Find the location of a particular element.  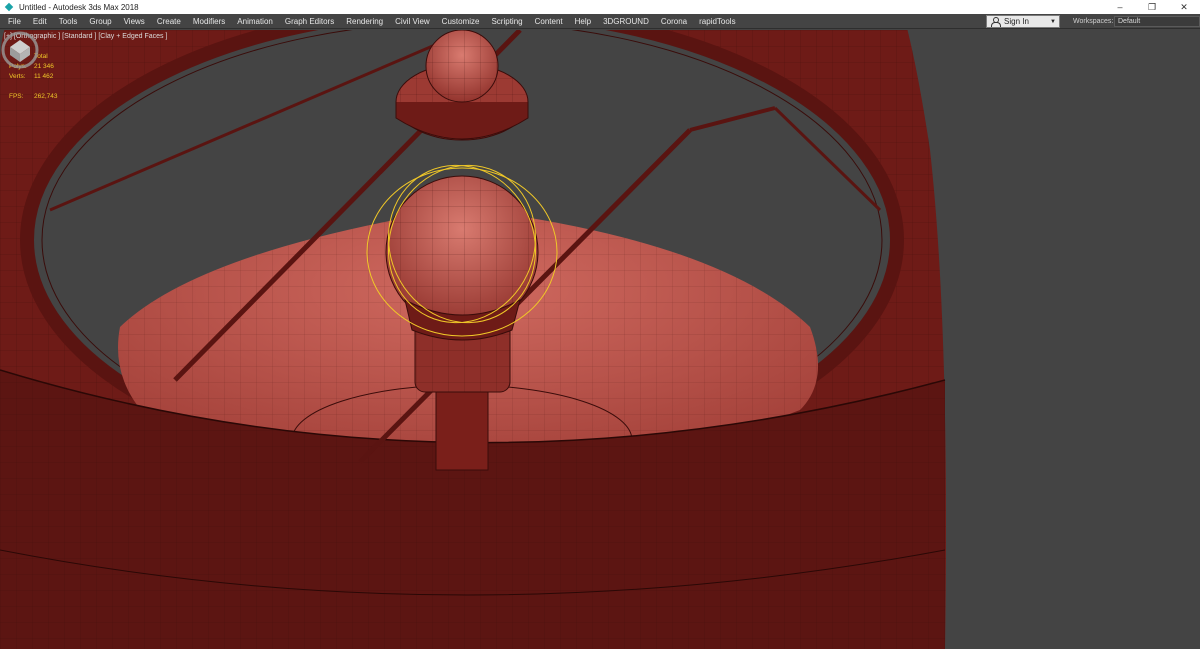

menu-scripting: Scripting is located at coordinates (506, 21).